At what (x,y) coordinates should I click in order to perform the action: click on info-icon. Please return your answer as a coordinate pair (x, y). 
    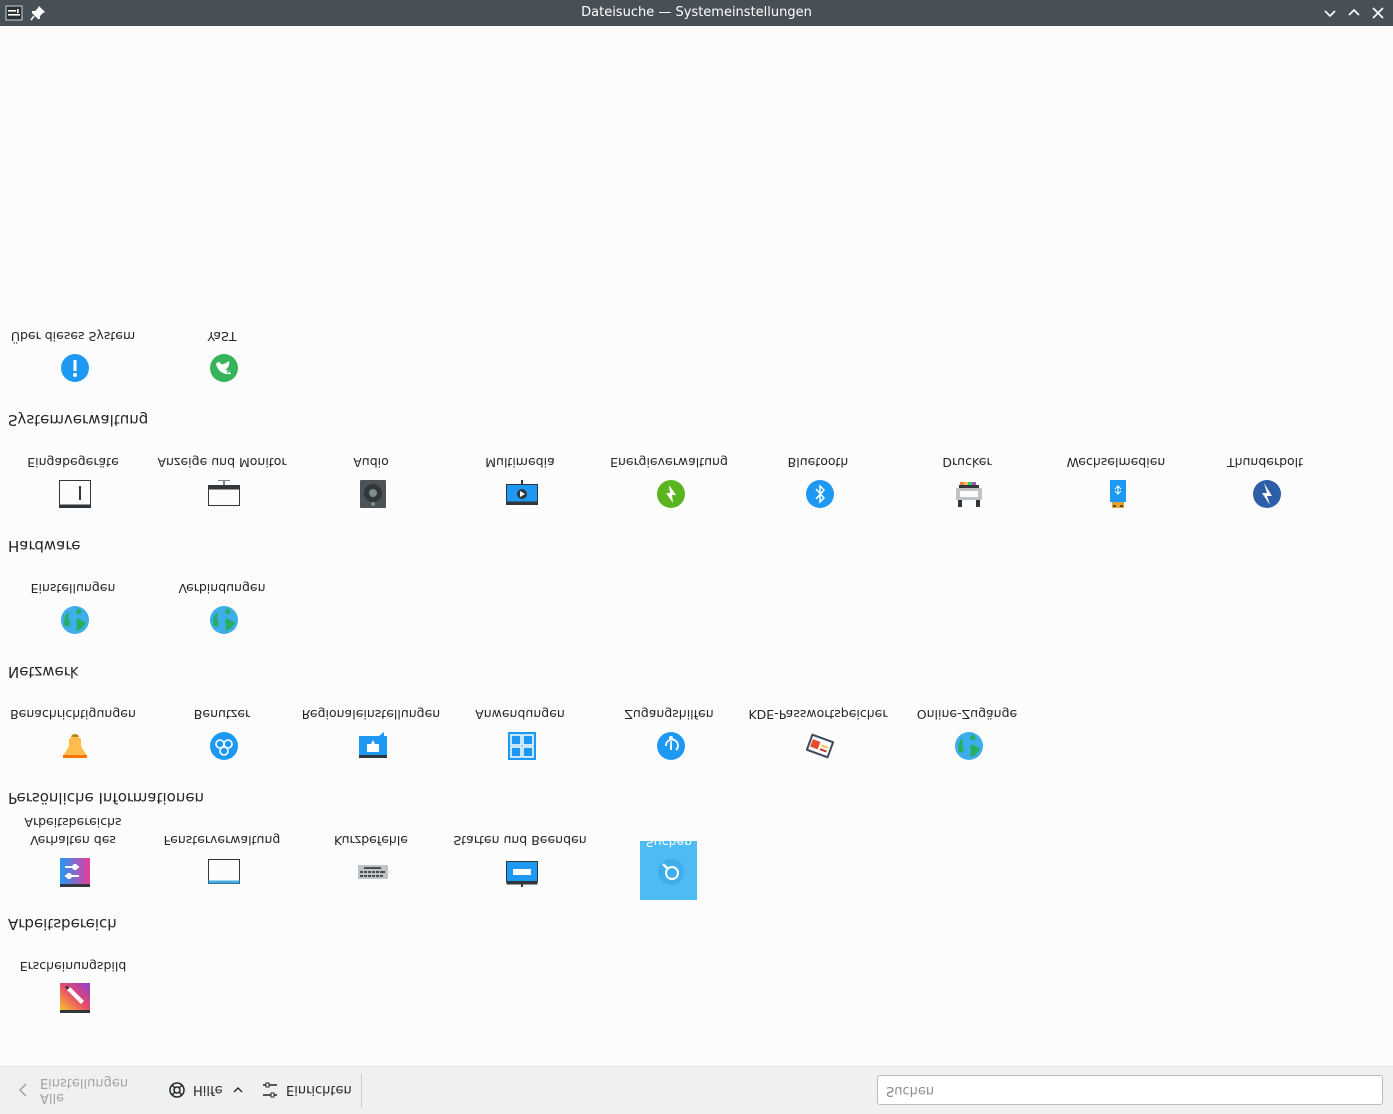
    Looking at the image, I should click on (75, 368).